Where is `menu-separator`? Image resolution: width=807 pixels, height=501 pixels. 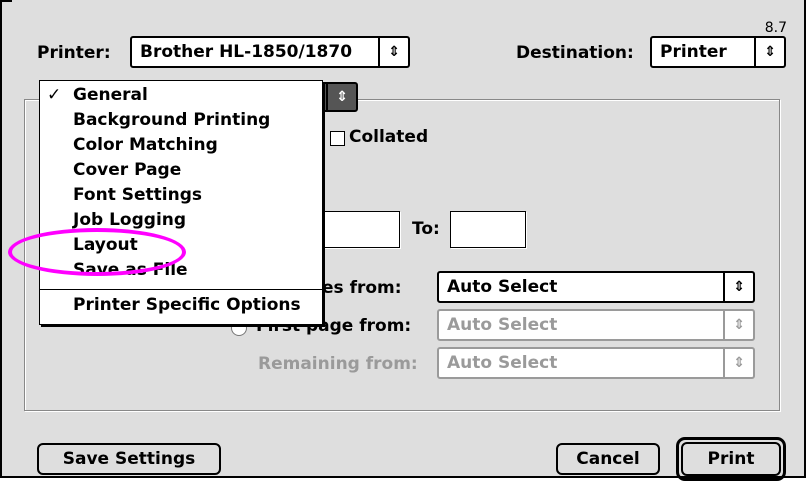
menu-separator is located at coordinates (181, 289).